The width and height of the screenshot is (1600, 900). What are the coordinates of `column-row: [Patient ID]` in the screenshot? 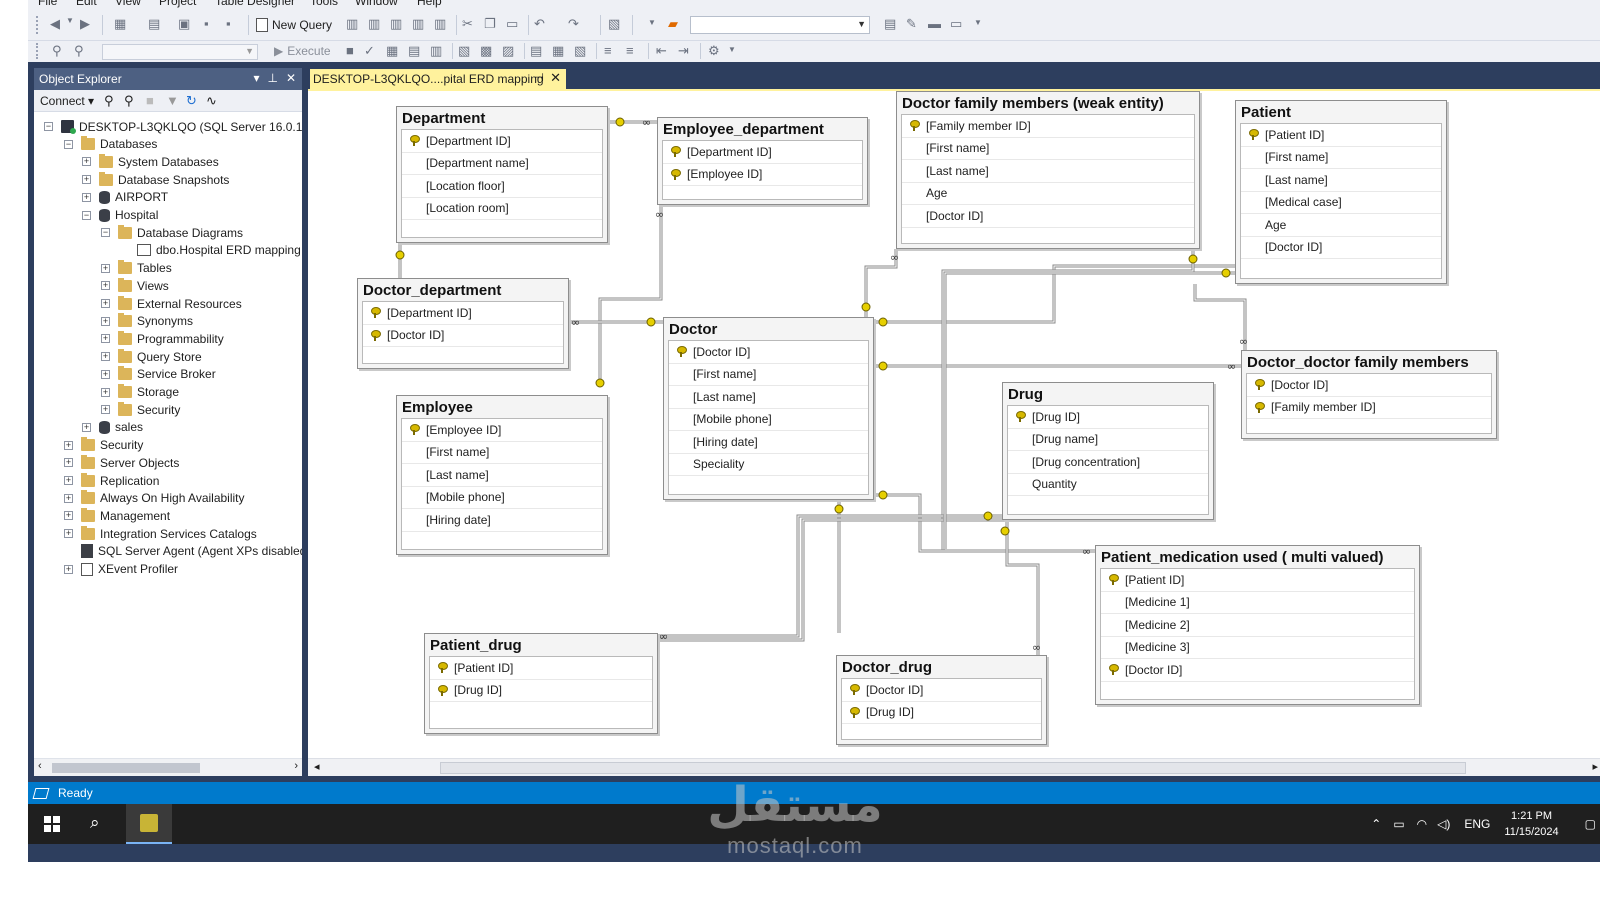 It's located at (1341, 135).